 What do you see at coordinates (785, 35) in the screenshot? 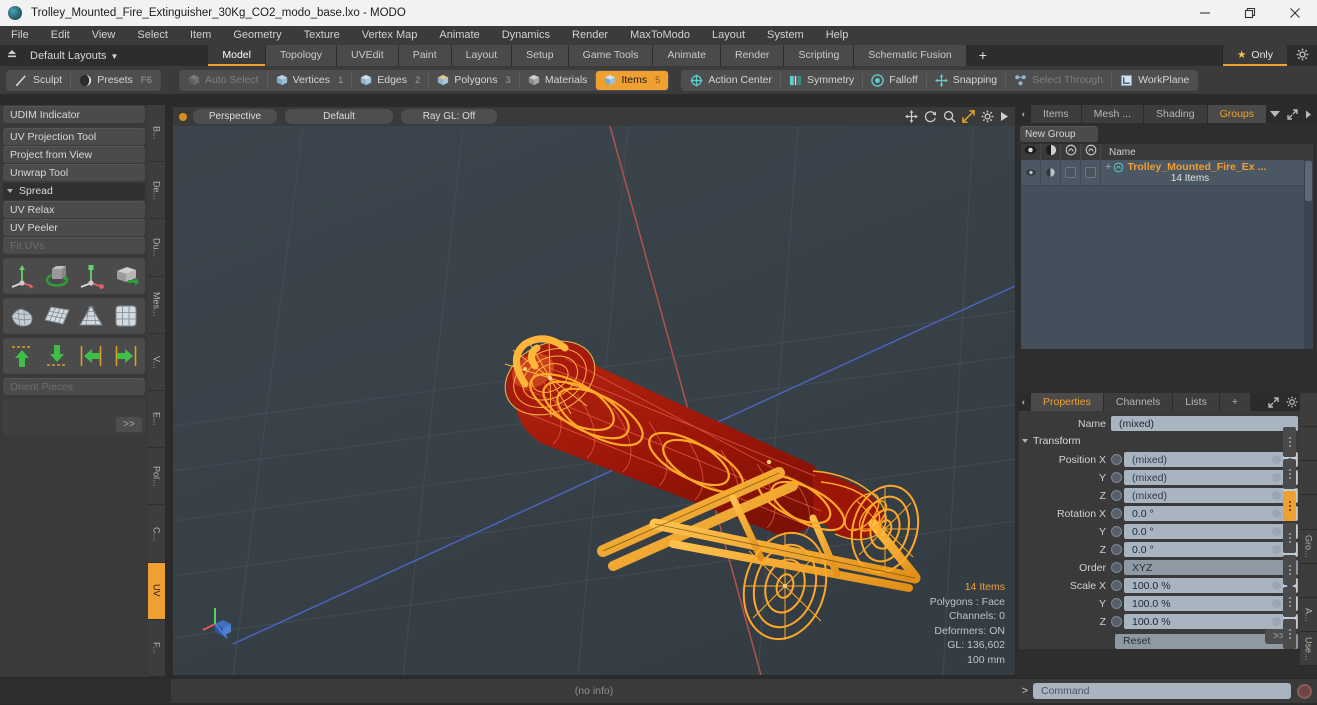
I see `menu-system: System` at bounding box center [785, 35].